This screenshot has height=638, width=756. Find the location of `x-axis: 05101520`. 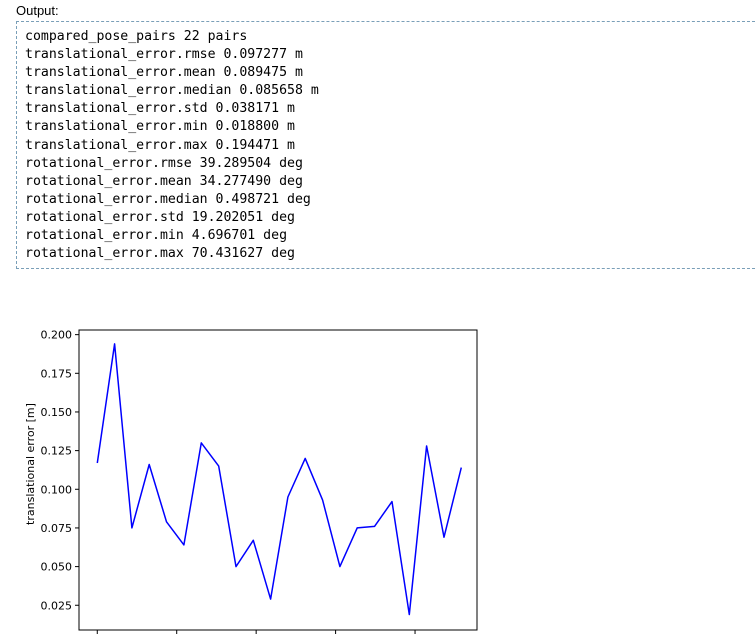

x-axis: 05101520 is located at coordinates (258, 634).